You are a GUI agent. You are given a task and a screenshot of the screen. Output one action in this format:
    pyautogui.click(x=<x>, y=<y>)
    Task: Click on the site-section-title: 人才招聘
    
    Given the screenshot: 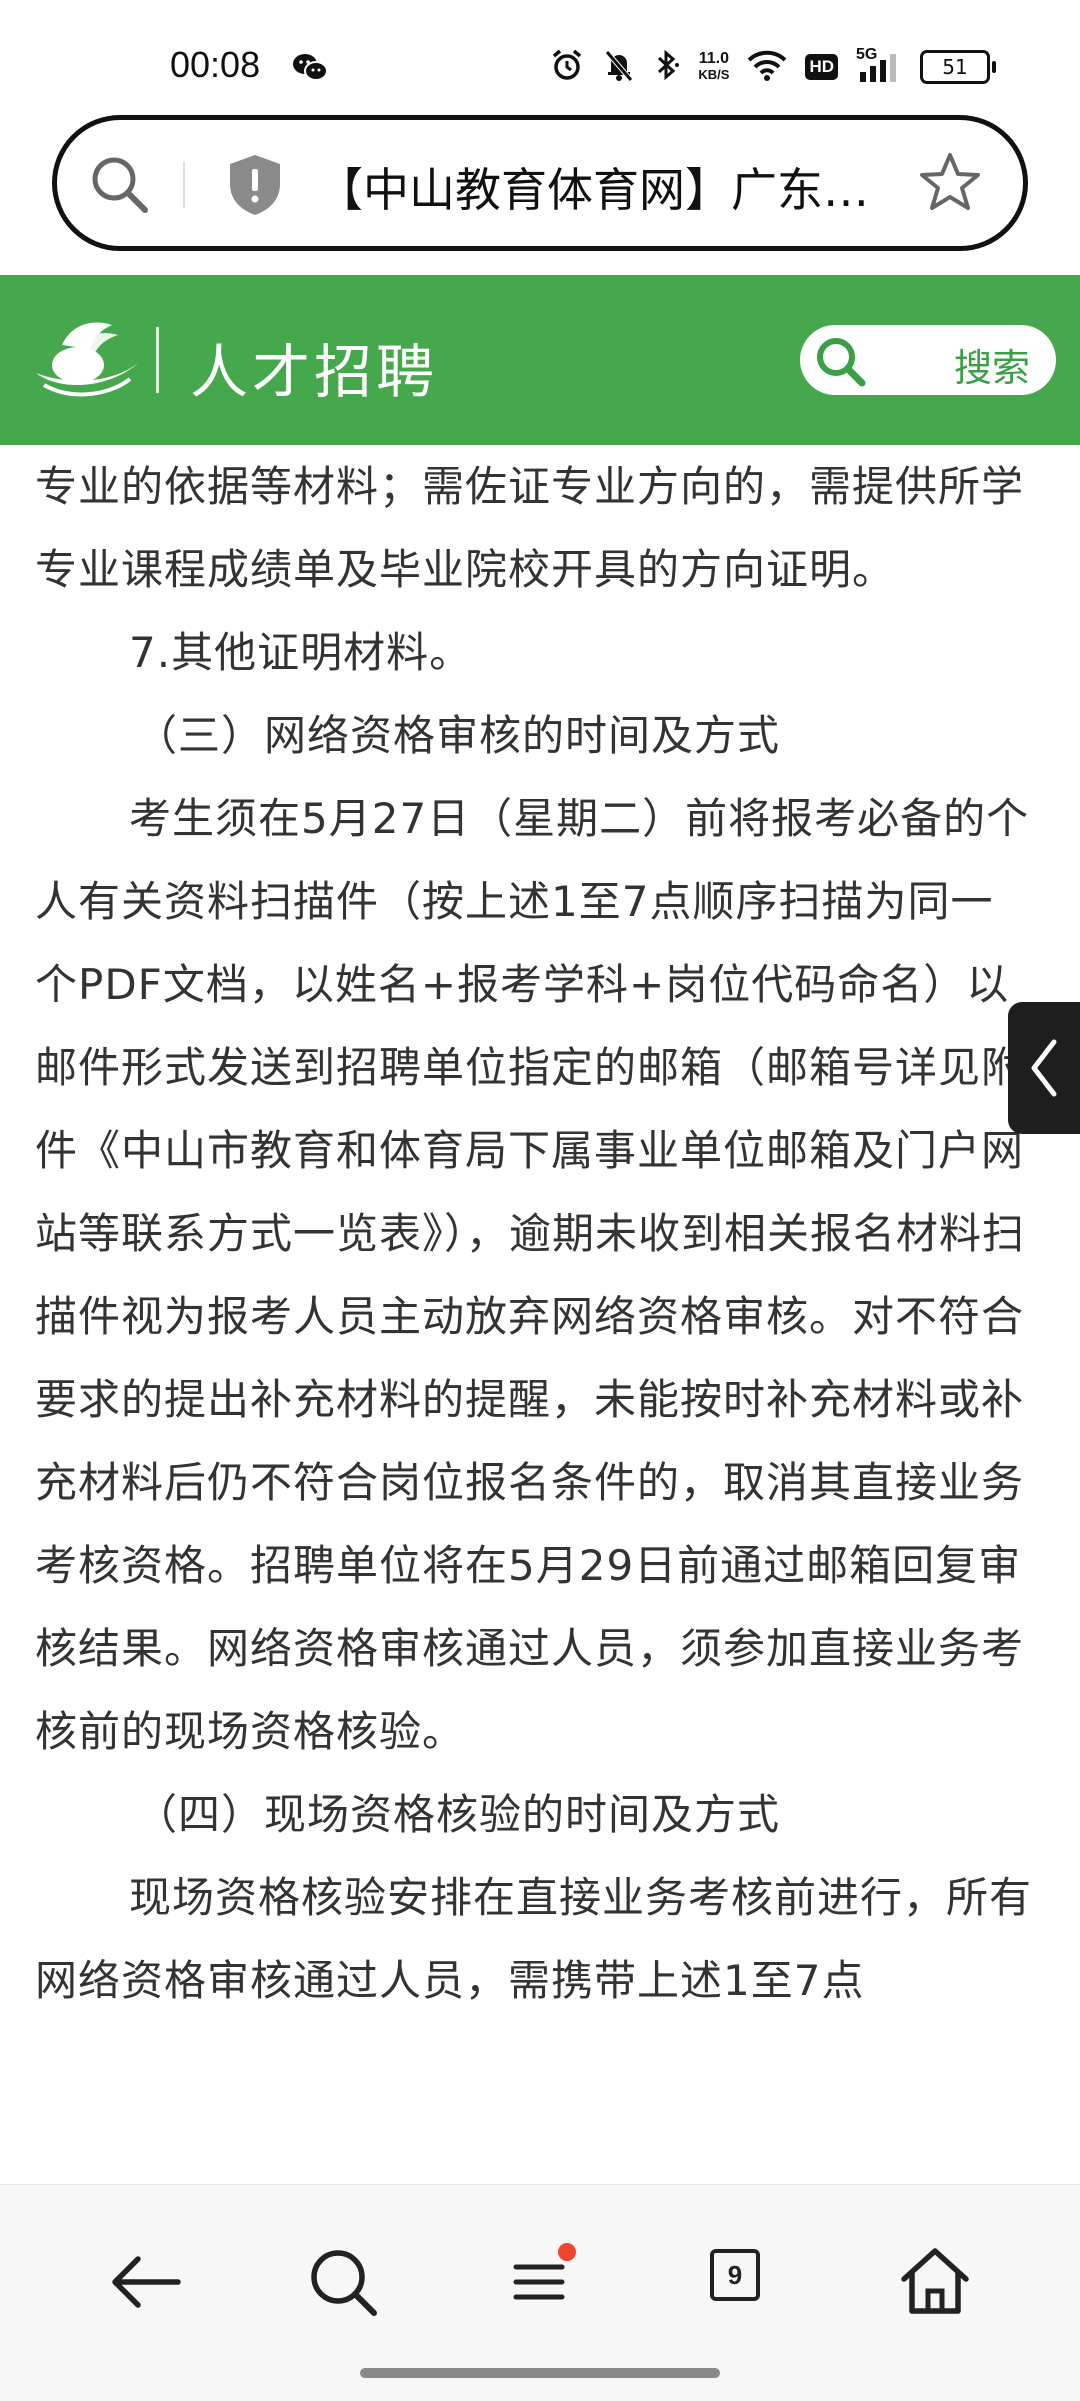 What is the action you would take?
    pyautogui.click(x=314, y=372)
    